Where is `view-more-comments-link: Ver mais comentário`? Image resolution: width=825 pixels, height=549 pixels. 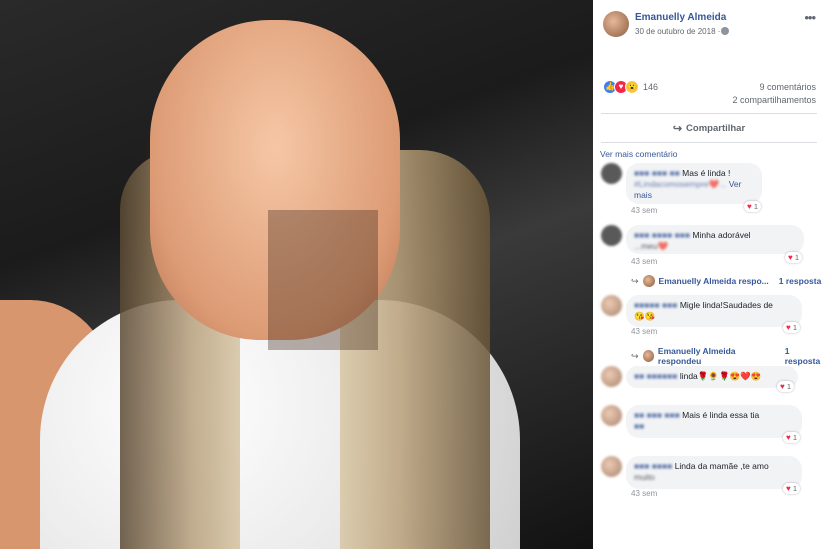 view-more-comments-link: Ver mais comentário is located at coordinates (638, 154).